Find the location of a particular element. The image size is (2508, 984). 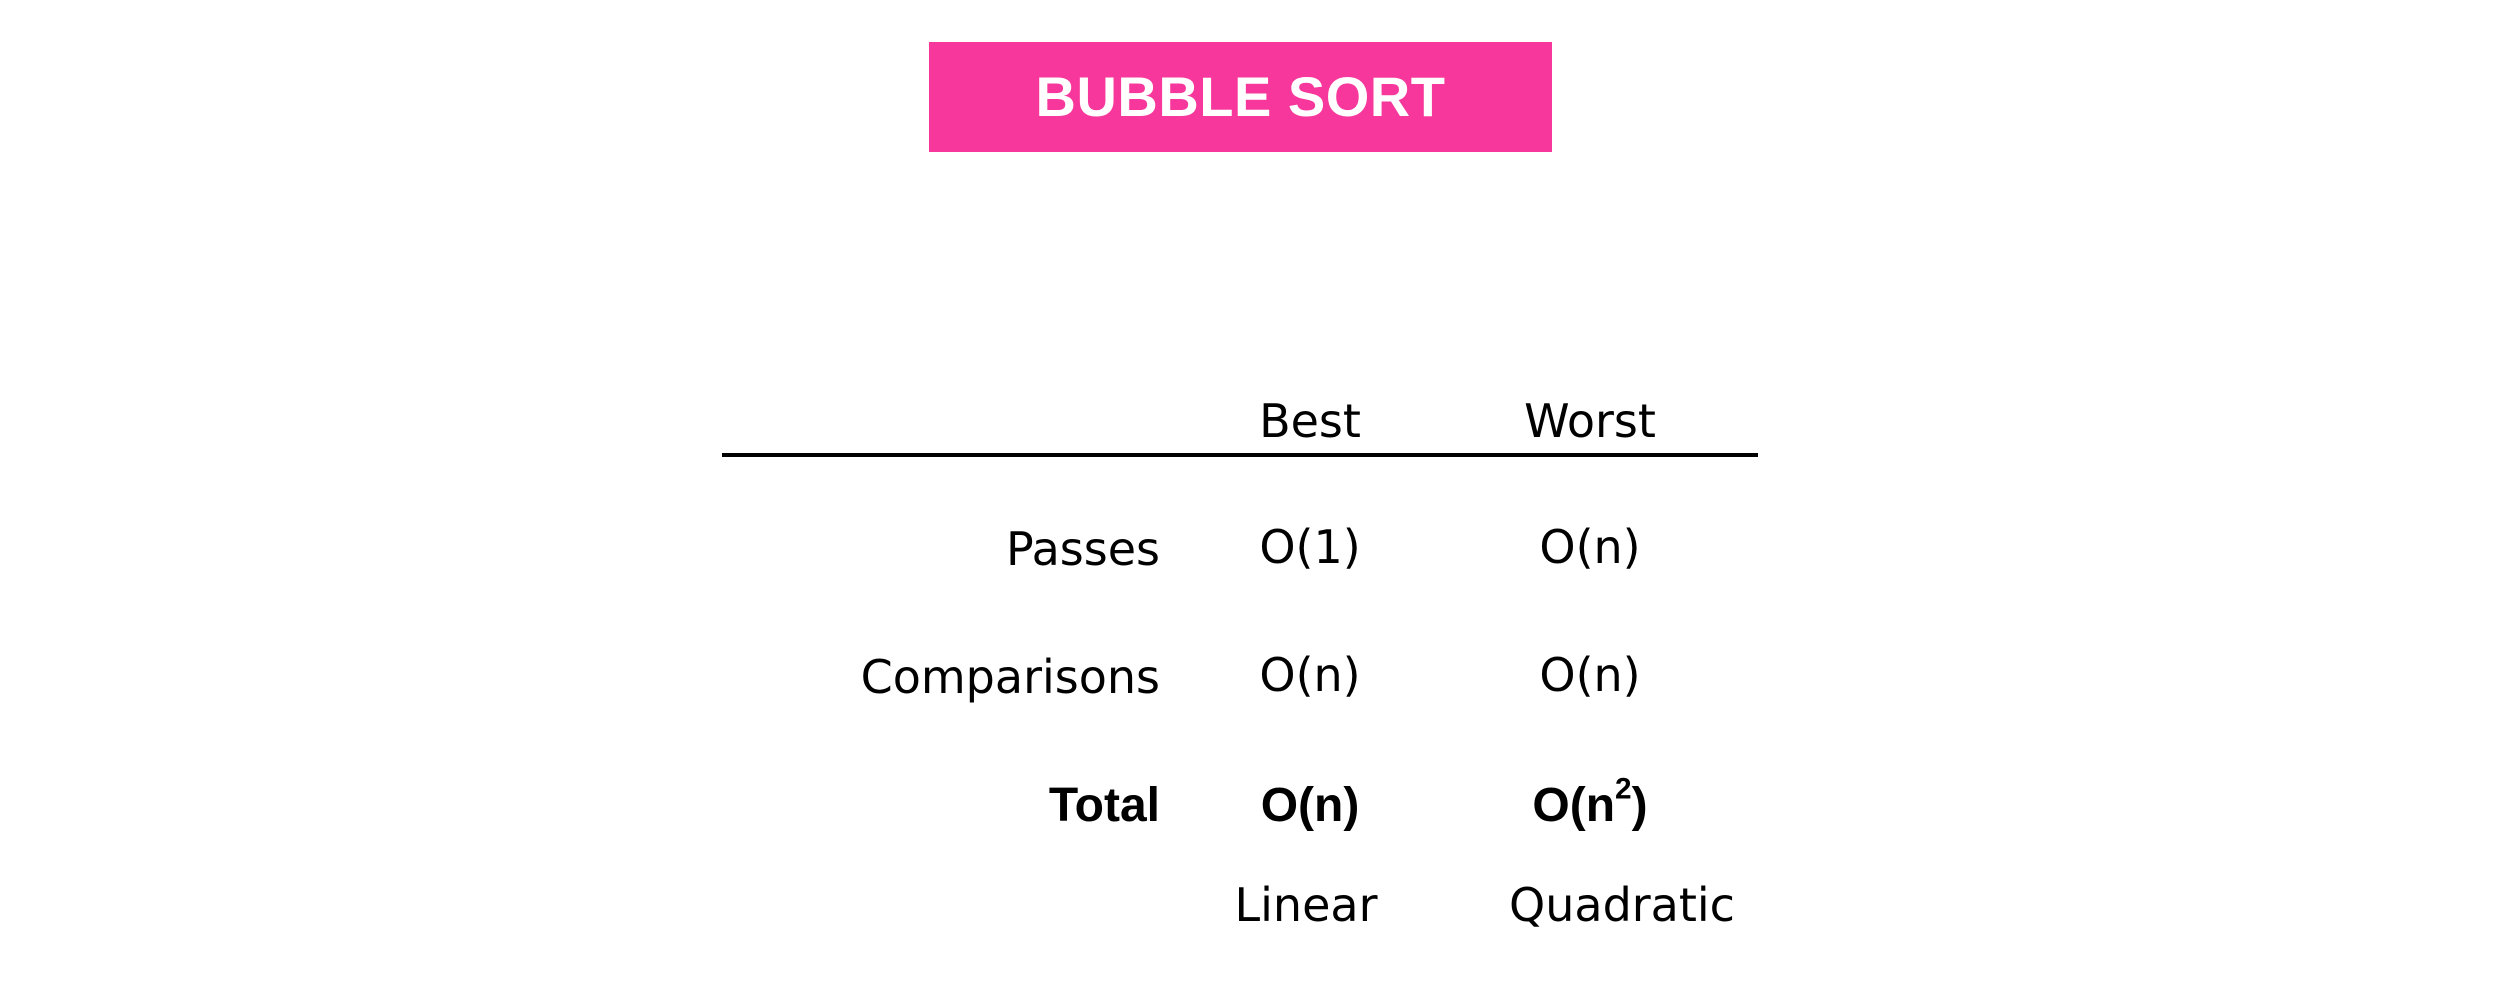

total-worst-close: ) is located at coordinates (1639, 805).